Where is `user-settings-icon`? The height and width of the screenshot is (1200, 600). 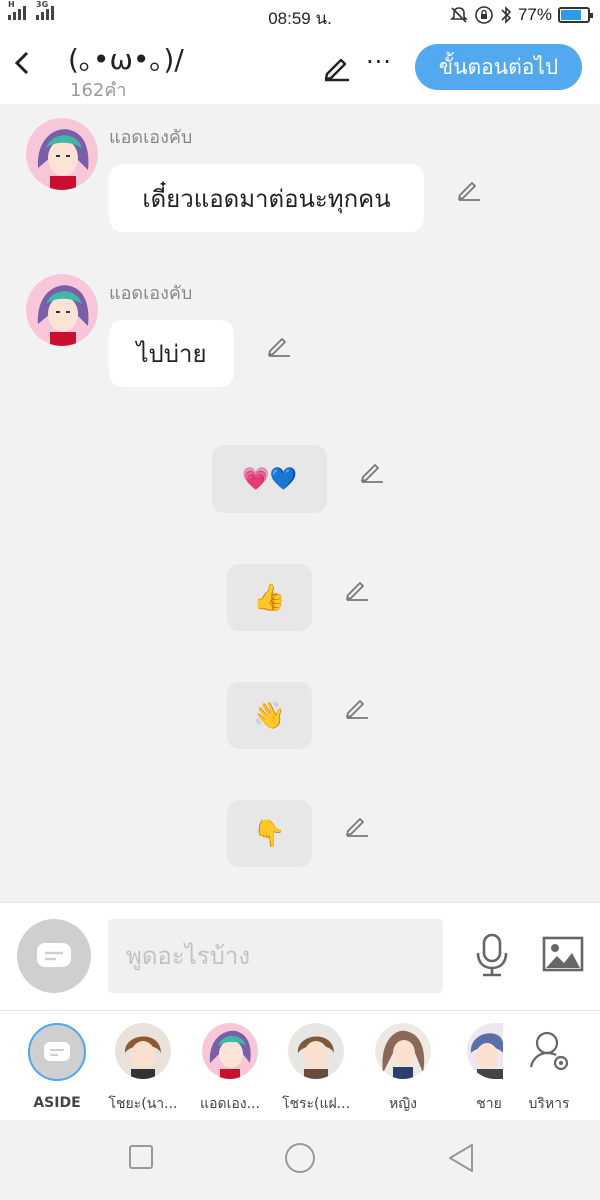
user-settings-icon is located at coordinates (549, 1051).